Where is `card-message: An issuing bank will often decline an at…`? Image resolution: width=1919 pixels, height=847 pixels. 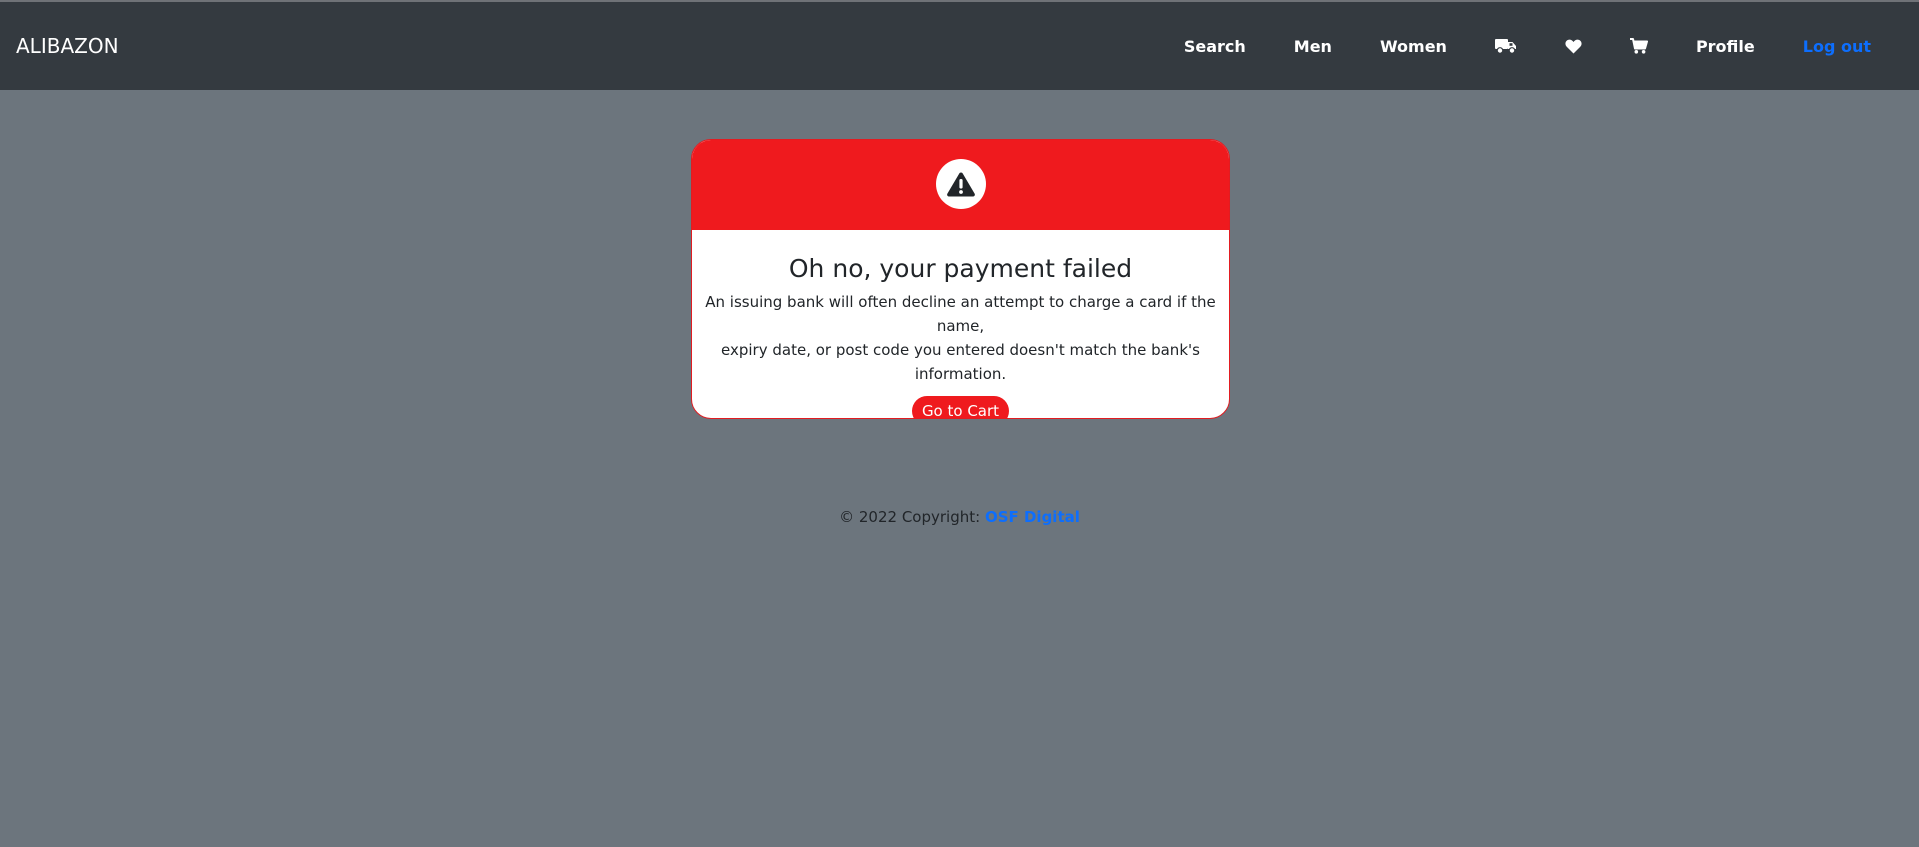 card-message: An issuing bank will often decline an at… is located at coordinates (960, 338).